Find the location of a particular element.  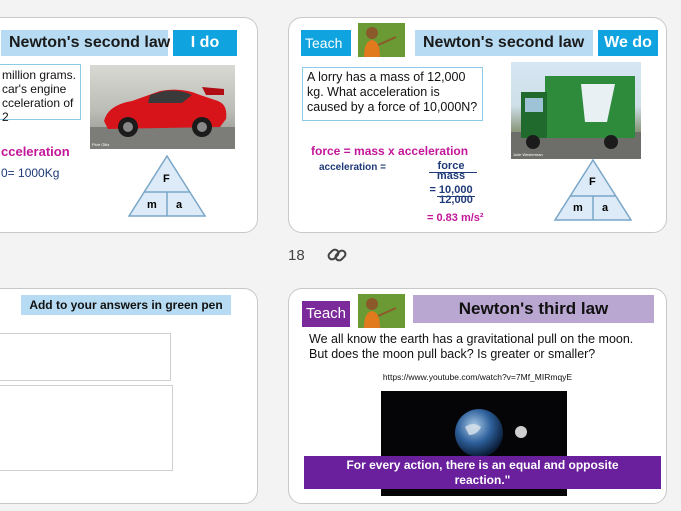

formula-text: force = mass x acceleration is located at coordinates (390, 151).